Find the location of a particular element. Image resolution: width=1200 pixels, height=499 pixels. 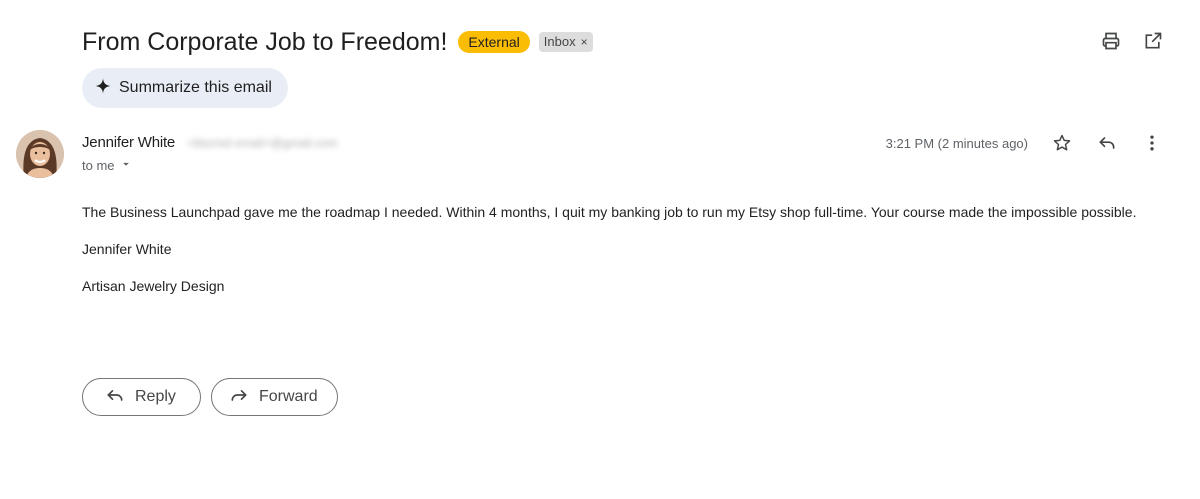

sender-name: Jennifer White is located at coordinates (128, 142).